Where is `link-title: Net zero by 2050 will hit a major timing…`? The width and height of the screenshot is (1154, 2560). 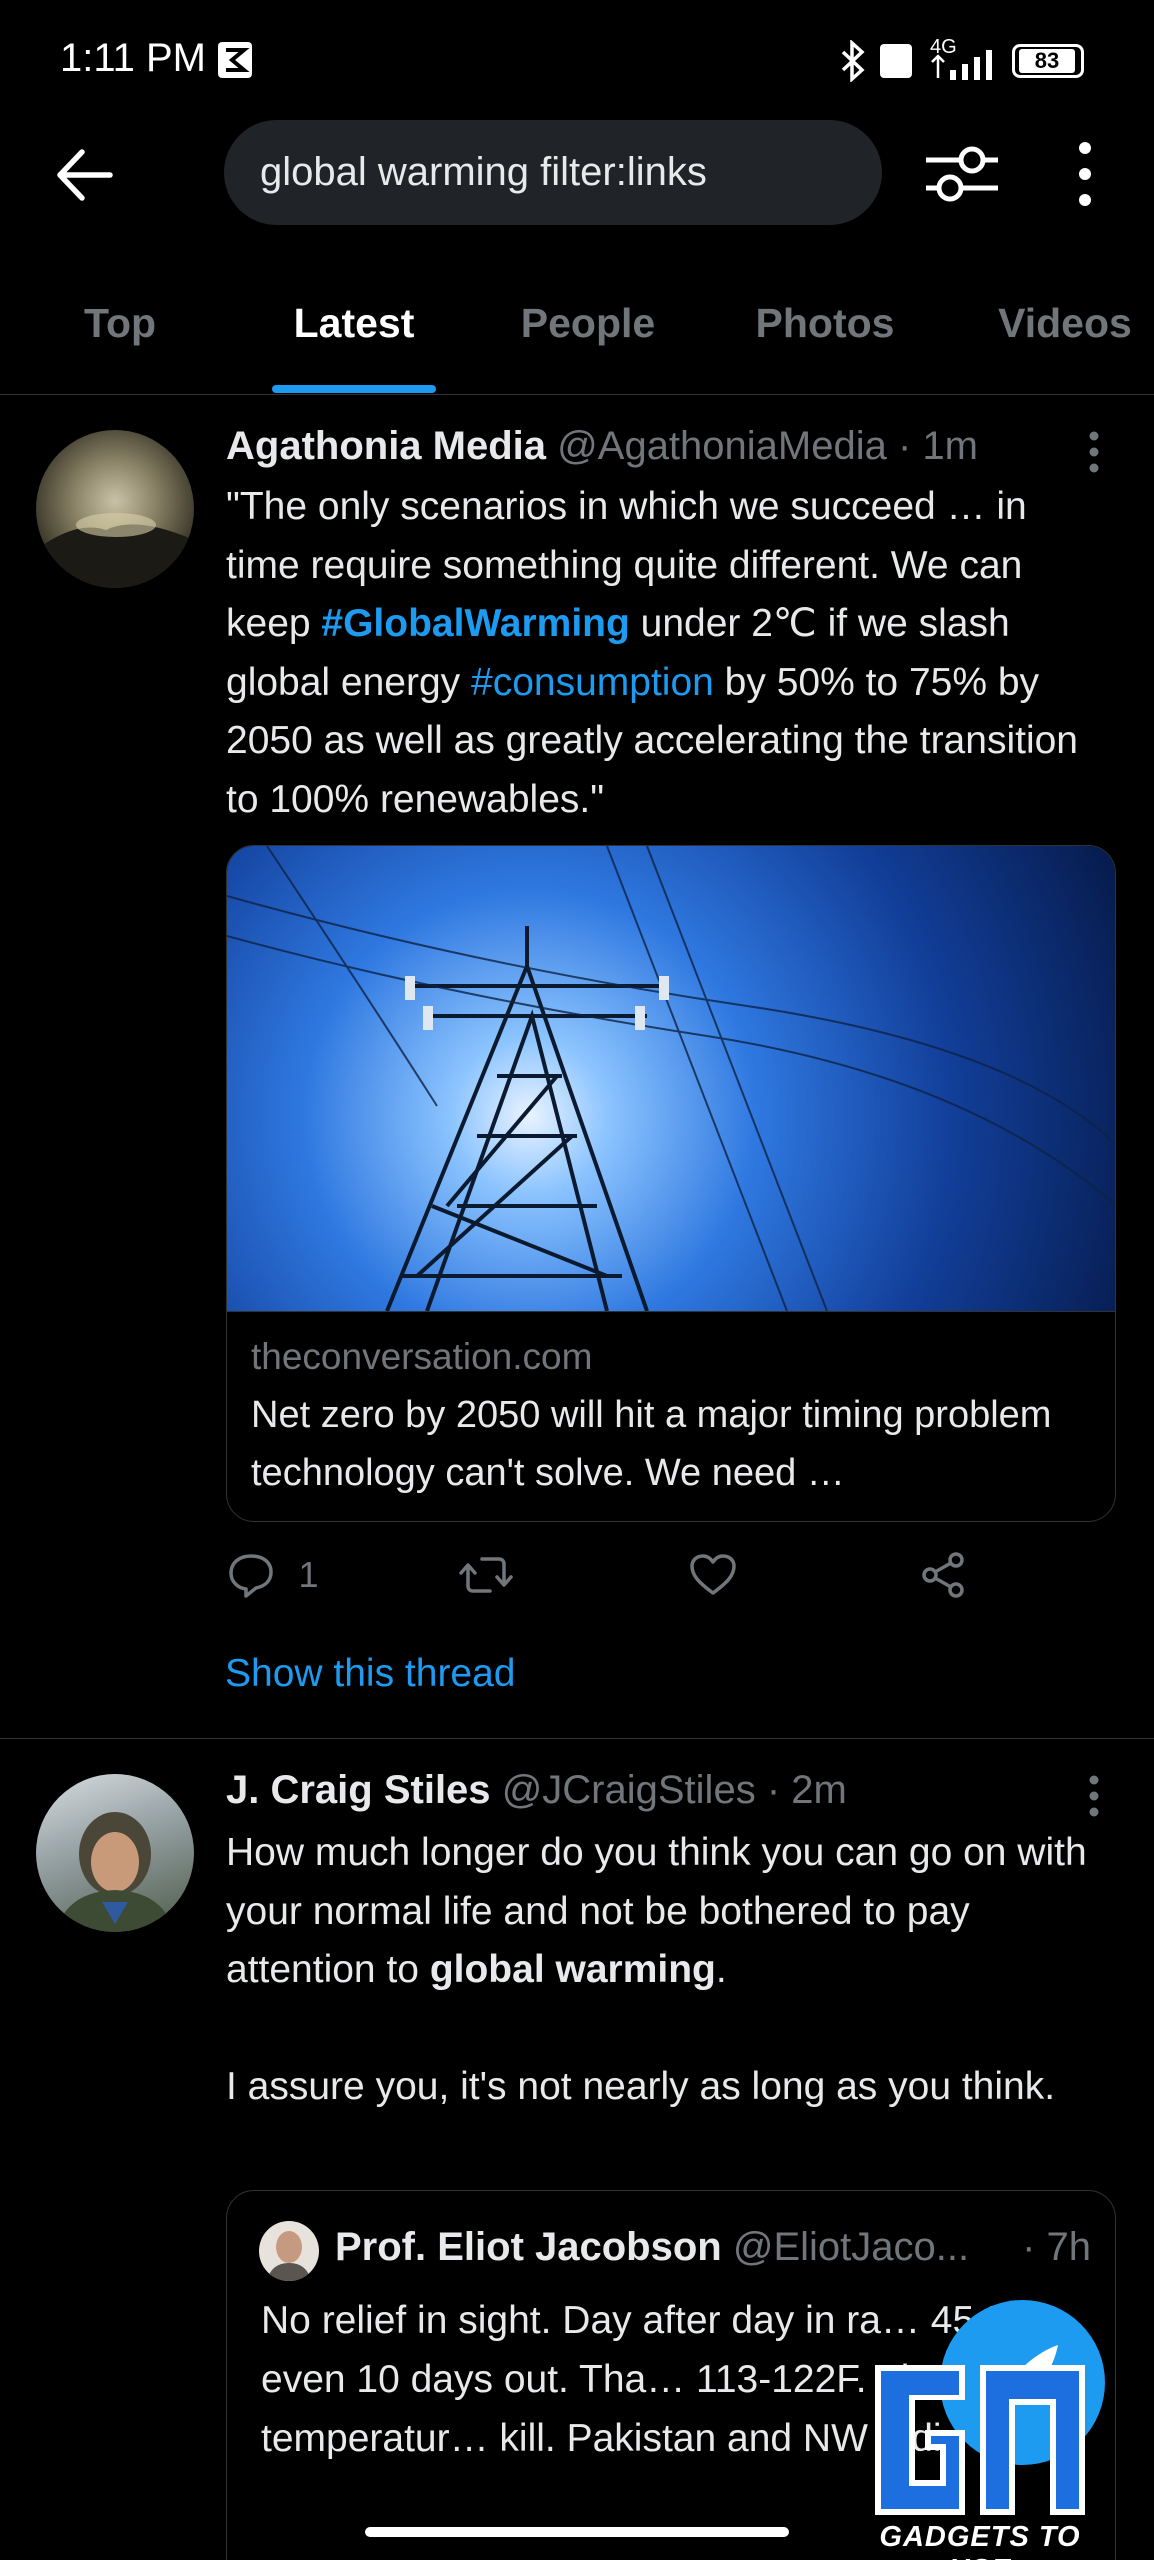 link-title: Net zero by 2050 will hit a major timing… is located at coordinates (651, 1444).